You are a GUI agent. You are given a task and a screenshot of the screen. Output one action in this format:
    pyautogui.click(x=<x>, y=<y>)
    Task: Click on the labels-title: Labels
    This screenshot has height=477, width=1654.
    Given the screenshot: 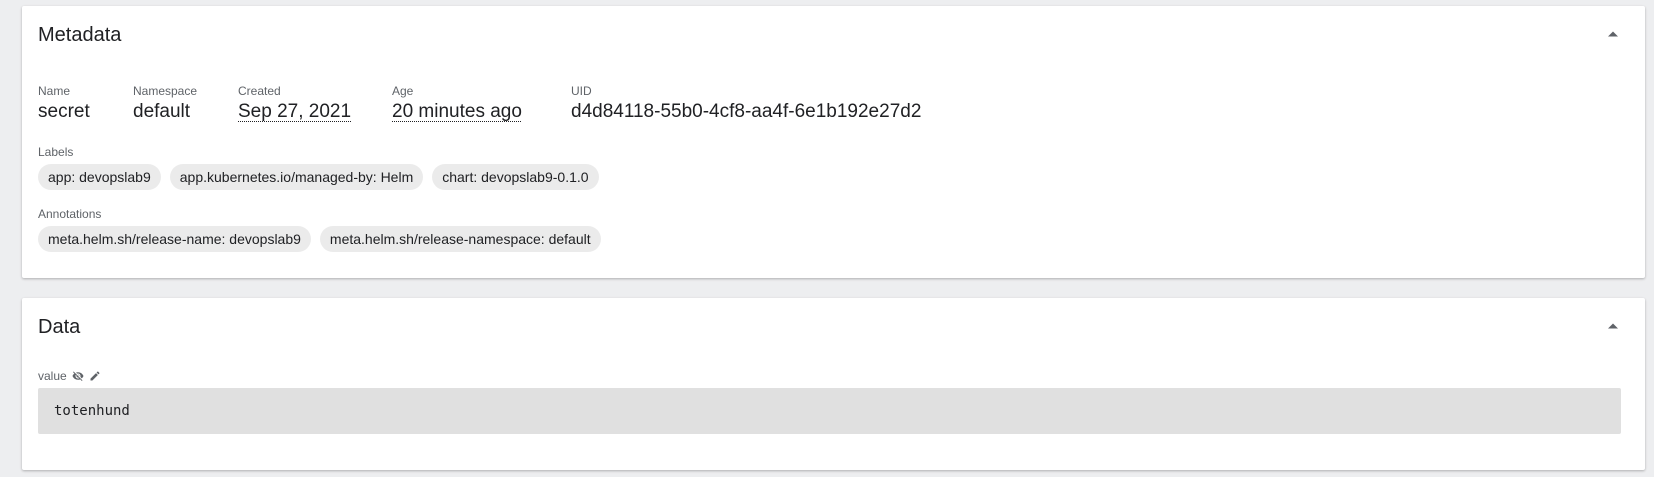 What is the action you would take?
    pyautogui.click(x=56, y=152)
    